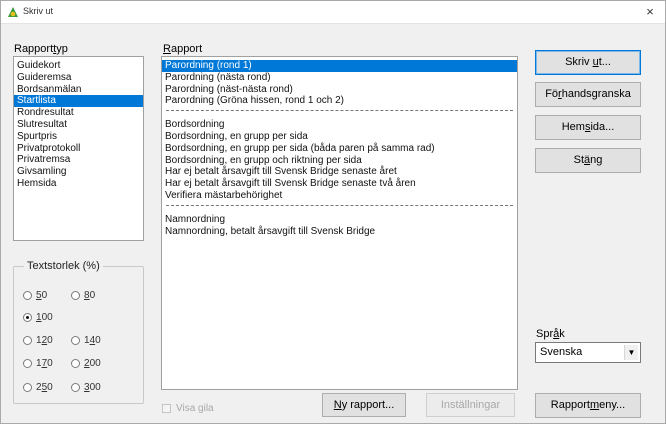 The height and width of the screenshot is (424, 666). I want to click on list-item: Rondresultat, so click(78, 113).